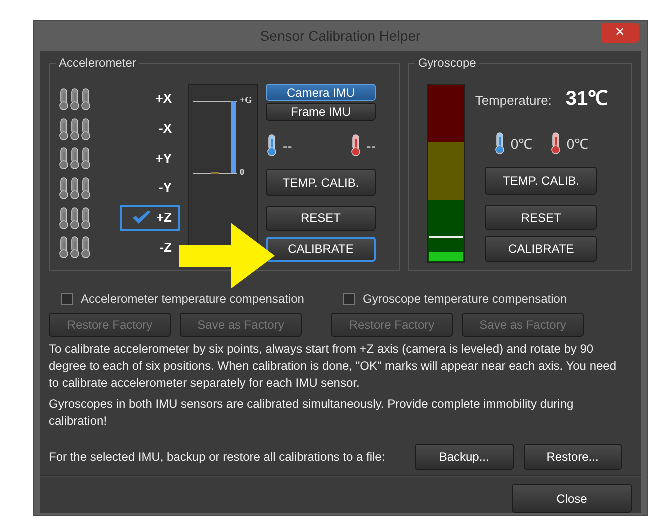 Image resolution: width=669 pixels, height=524 pixels. Describe the element at coordinates (150, 99) in the screenshot. I see `axis-item: +X` at that location.